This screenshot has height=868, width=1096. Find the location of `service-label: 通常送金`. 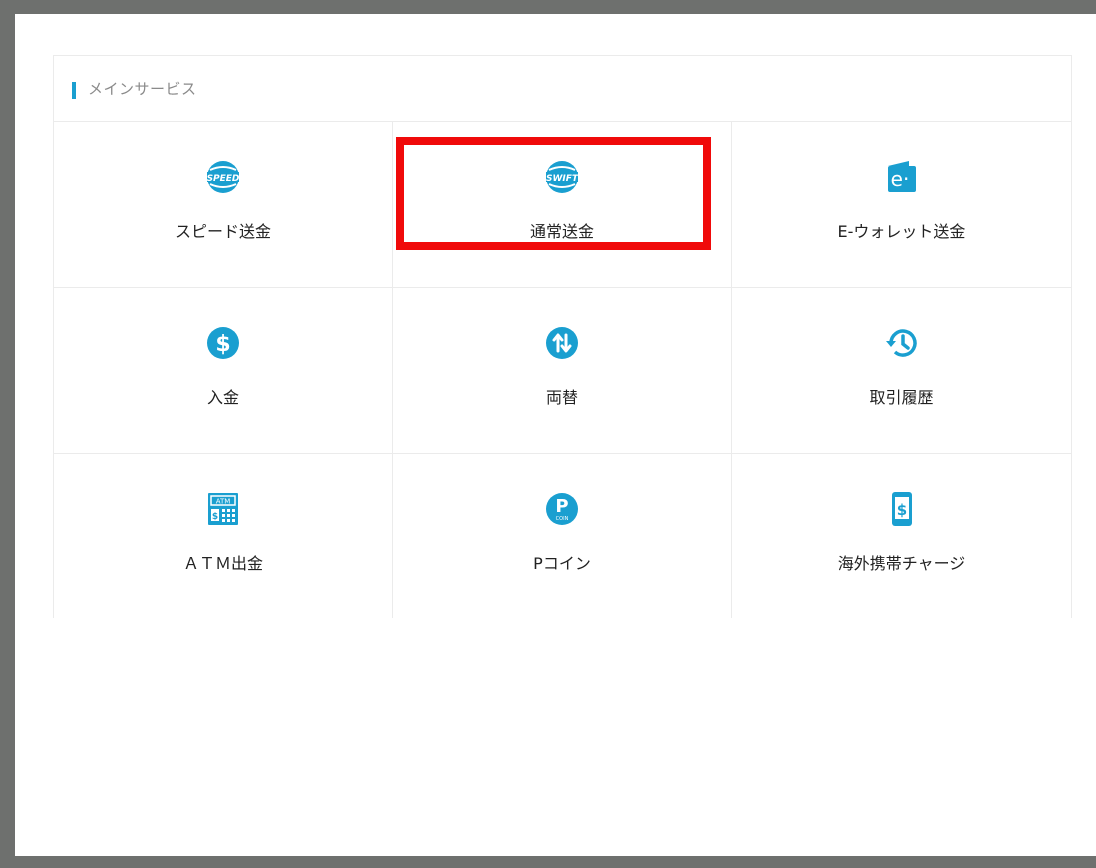

service-label: 通常送金 is located at coordinates (561, 231).